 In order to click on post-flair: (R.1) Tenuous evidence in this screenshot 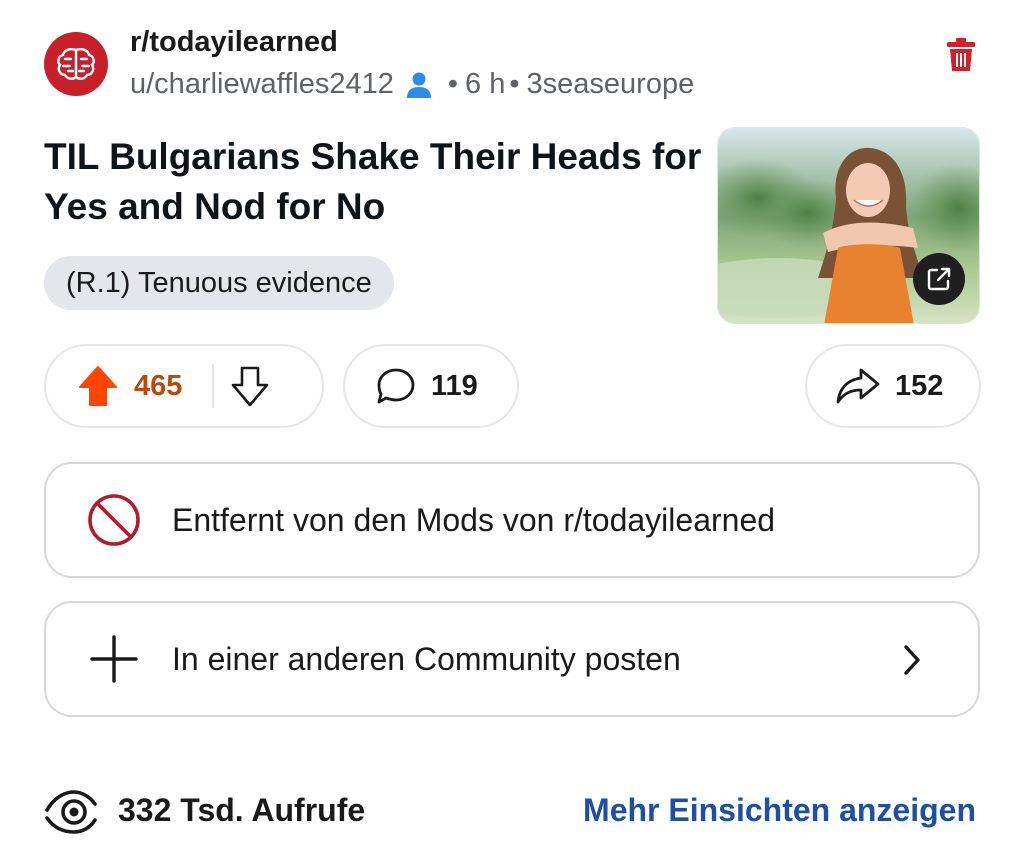, I will do `click(219, 283)`.